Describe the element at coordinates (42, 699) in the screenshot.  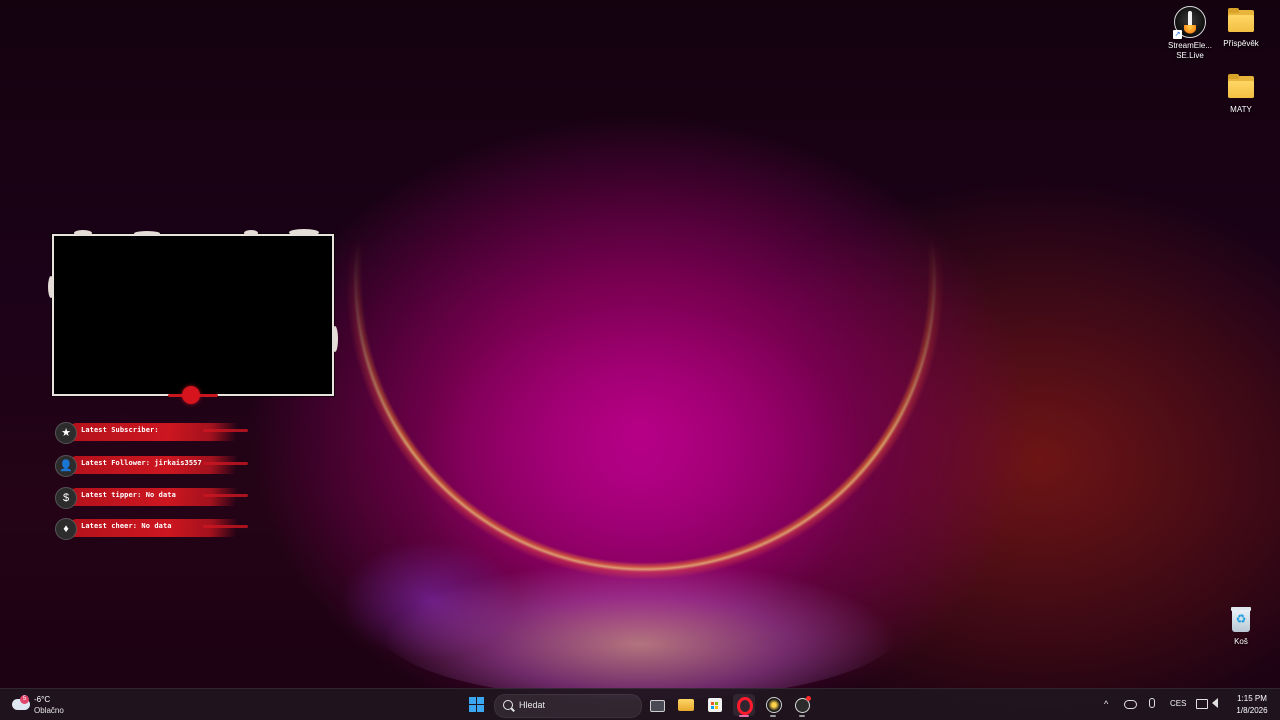
I see `weather-temperature: -6°C` at that location.